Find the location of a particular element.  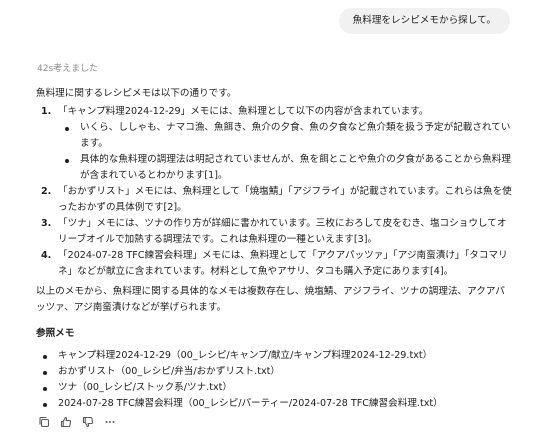

reference-item: おかずリスト（00_レシピ/弁当/おかずリスト.txt） is located at coordinates (275, 372).